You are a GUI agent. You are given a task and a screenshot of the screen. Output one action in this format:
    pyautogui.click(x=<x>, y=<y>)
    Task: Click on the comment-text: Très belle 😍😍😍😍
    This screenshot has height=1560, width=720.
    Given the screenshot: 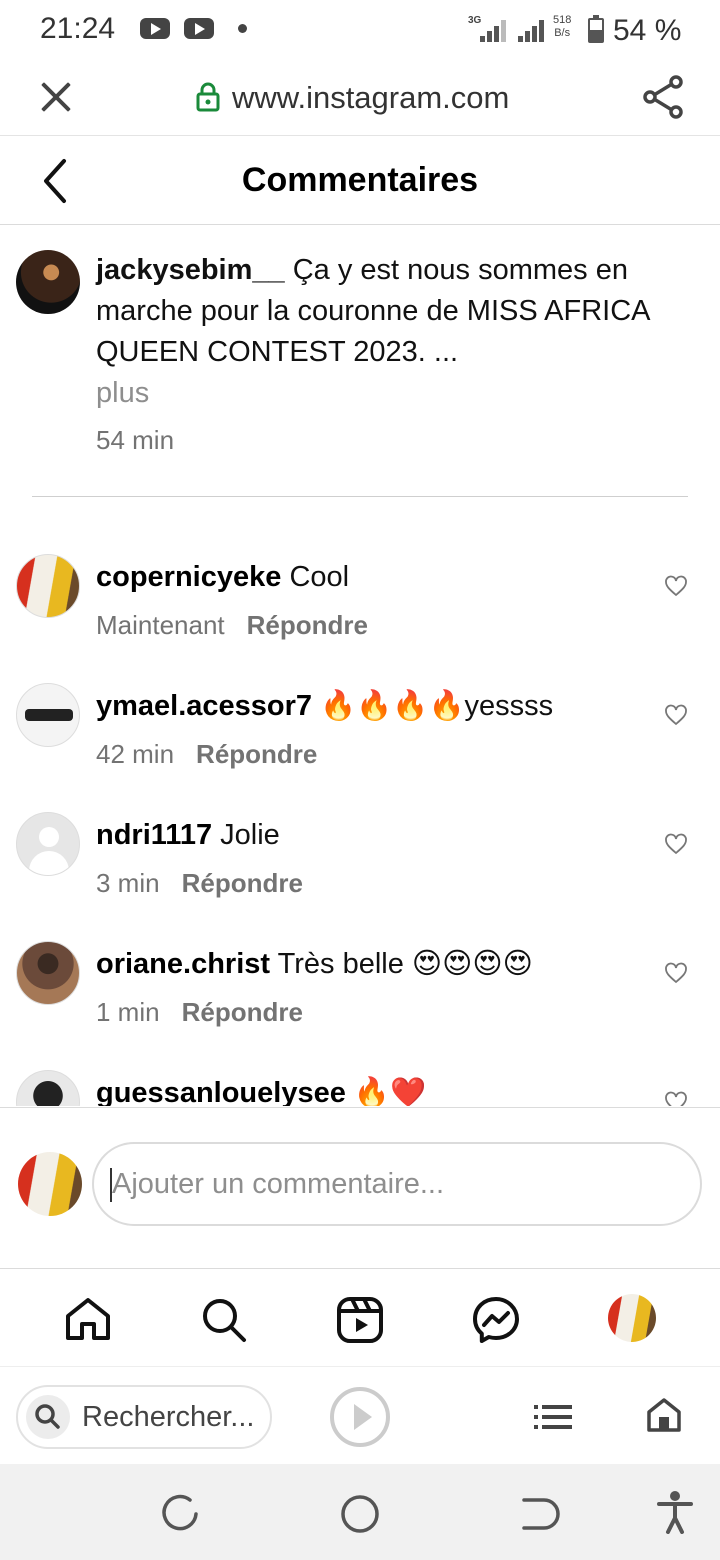 What is the action you would take?
    pyautogui.click(x=405, y=964)
    